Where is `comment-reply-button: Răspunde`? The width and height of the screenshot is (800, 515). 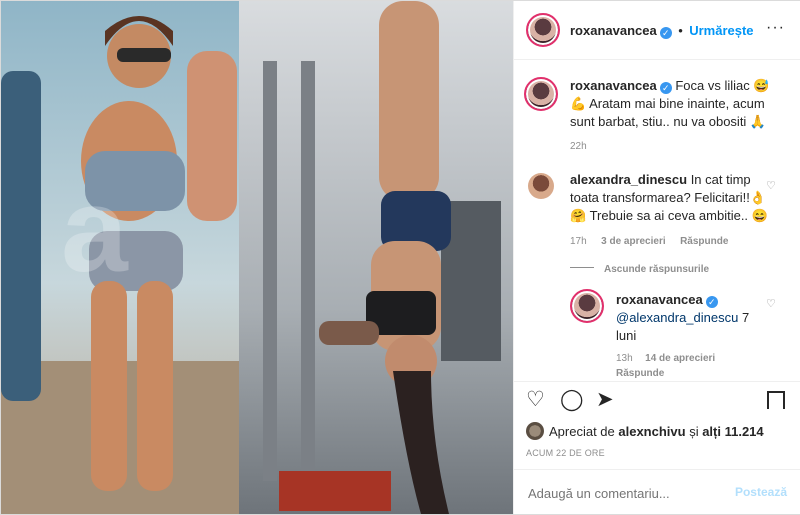 comment-reply-button: Răspunde is located at coordinates (704, 241).